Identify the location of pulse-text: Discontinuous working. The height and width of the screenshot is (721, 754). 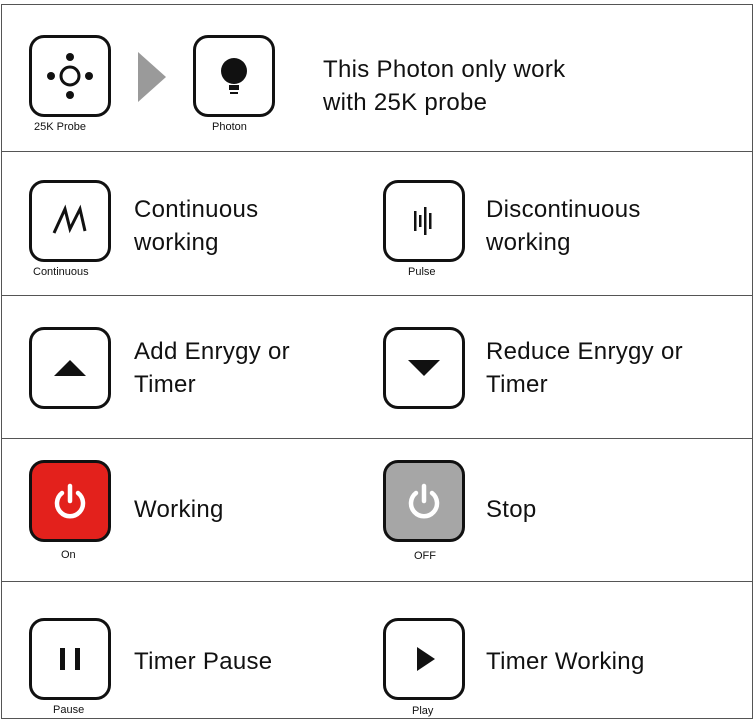
(563, 226).